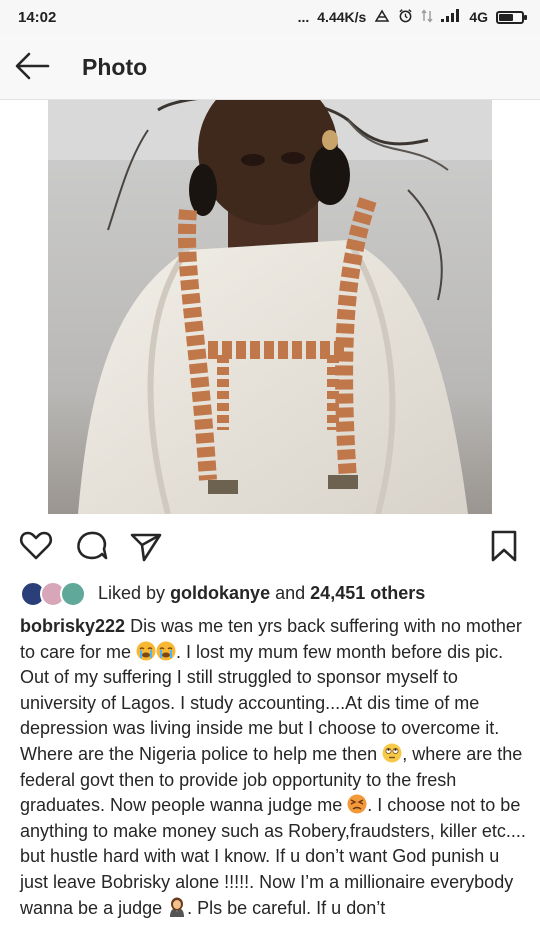 This screenshot has width=540, height=948. I want to click on network-speed: 4.44K/s, so click(342, 17).